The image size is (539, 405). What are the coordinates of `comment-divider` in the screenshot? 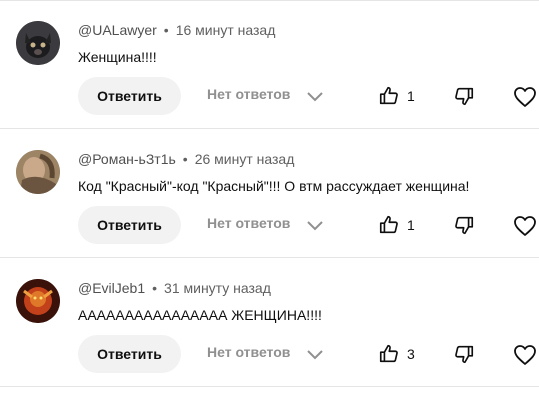 It's located at (269, 386).